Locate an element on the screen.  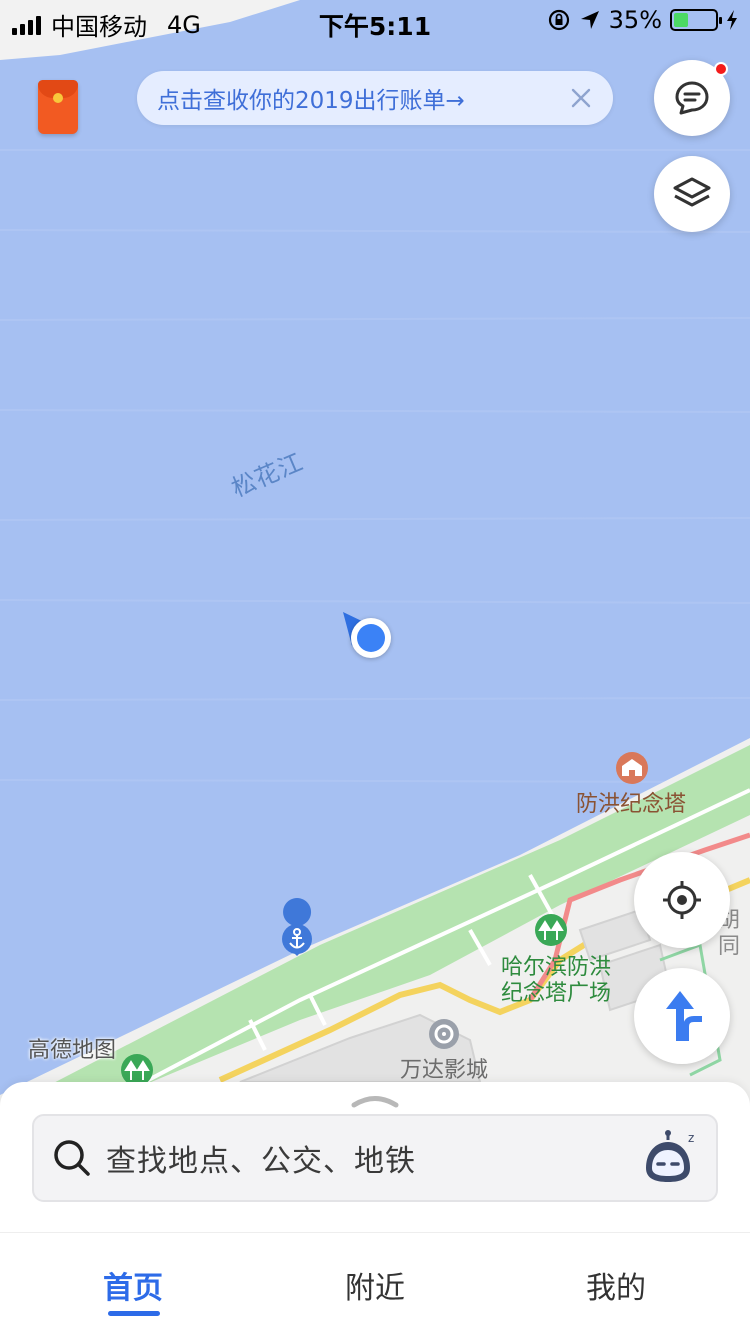
cinema-icon is located at coordinates (444, 1034).